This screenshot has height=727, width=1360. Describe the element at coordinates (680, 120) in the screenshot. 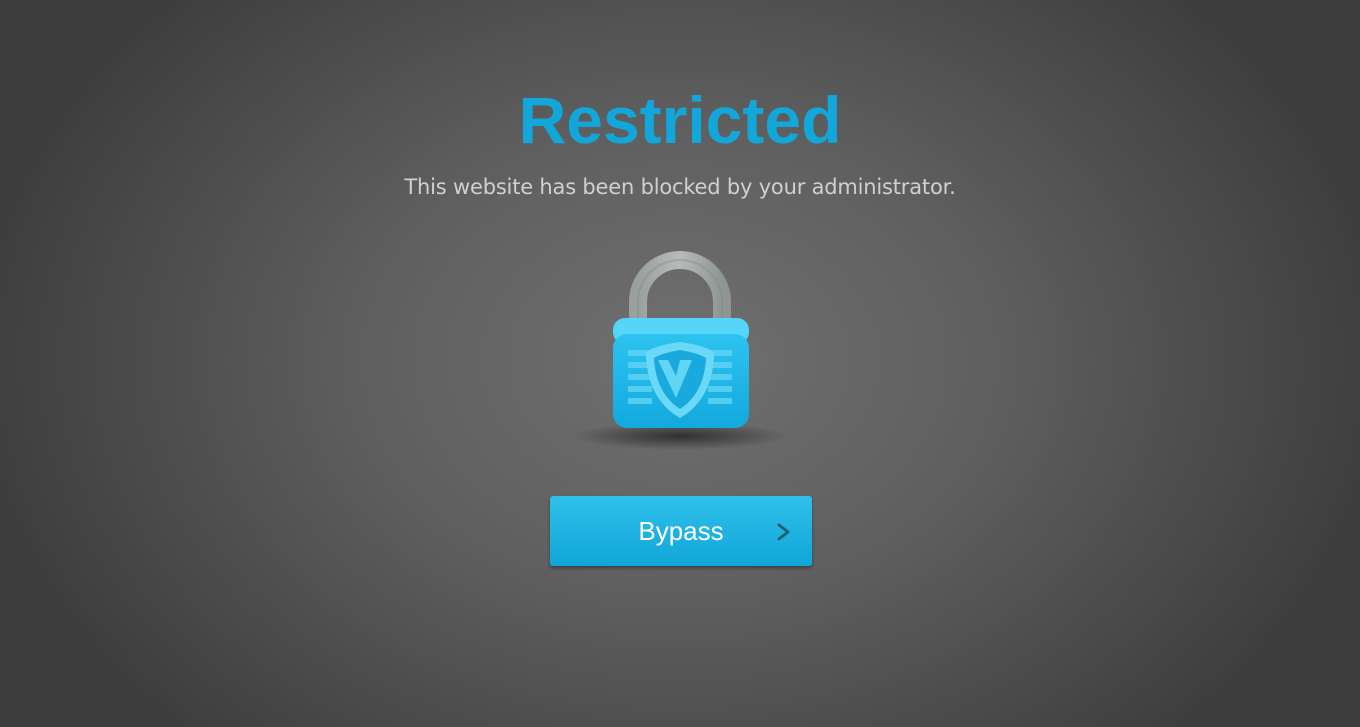

I see `page-title: Restricted` at that location.